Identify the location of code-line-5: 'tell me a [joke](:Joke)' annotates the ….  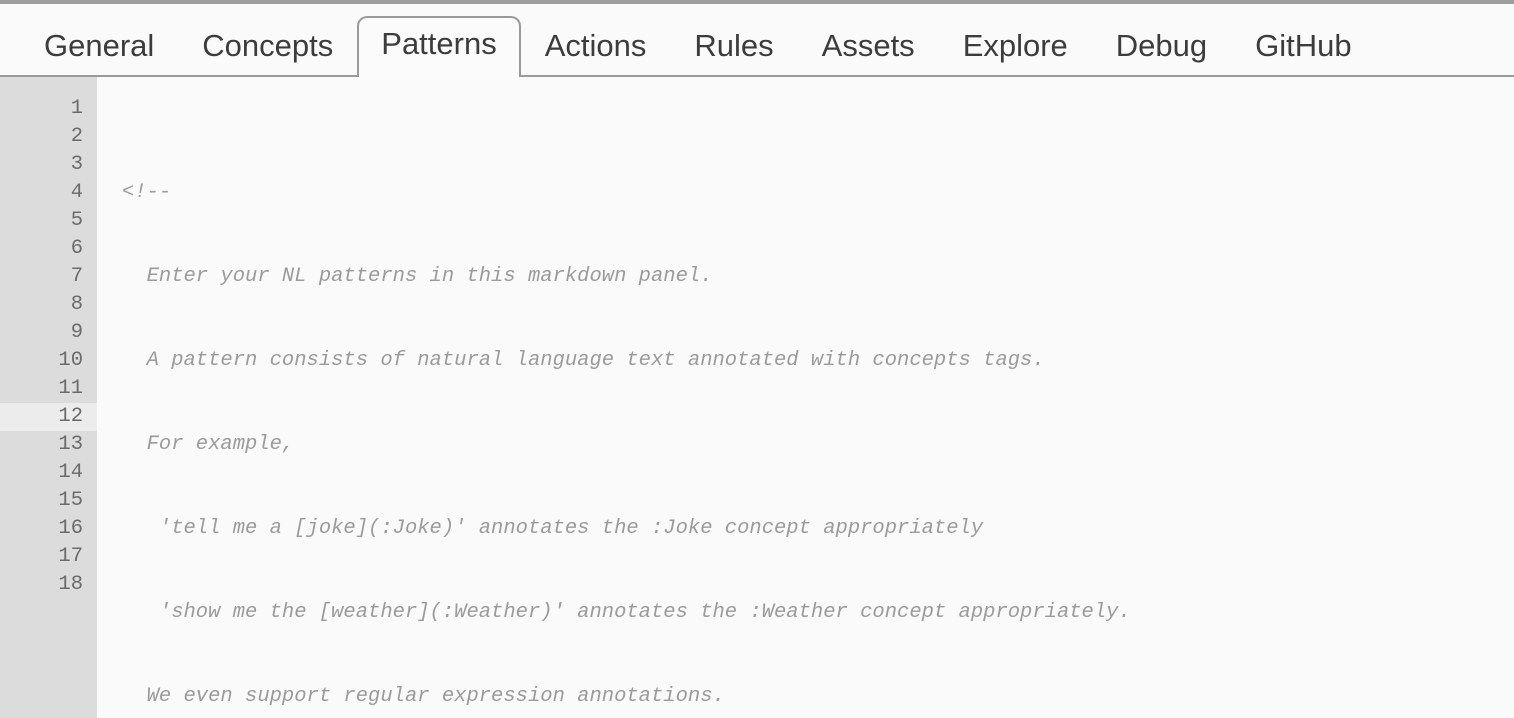
(818, 529).